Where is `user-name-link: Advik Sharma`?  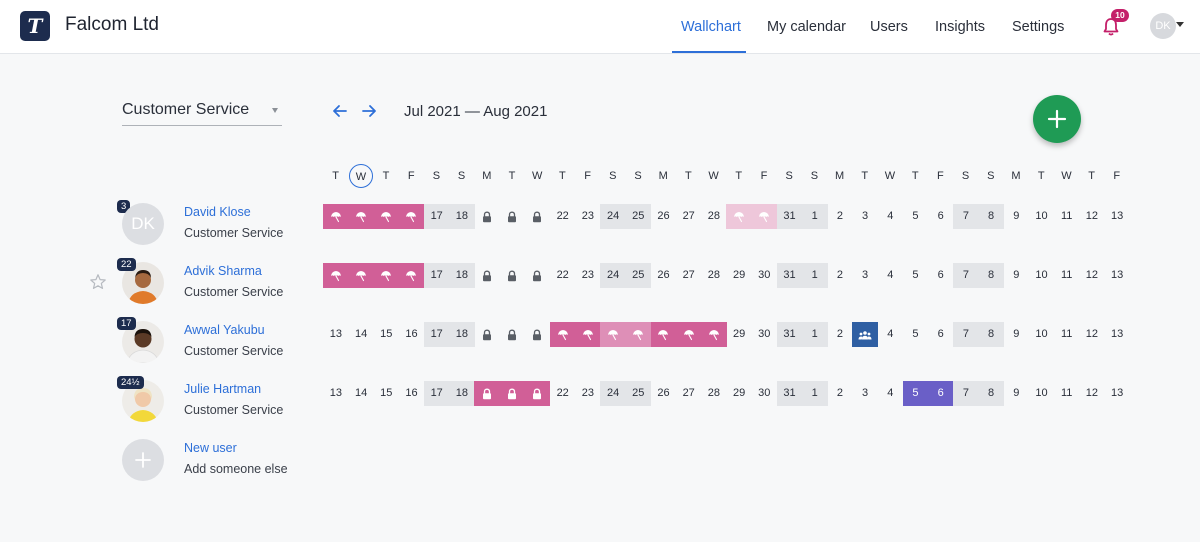 user-name-link: Advik Sharma is located at coordinates (223, 271).